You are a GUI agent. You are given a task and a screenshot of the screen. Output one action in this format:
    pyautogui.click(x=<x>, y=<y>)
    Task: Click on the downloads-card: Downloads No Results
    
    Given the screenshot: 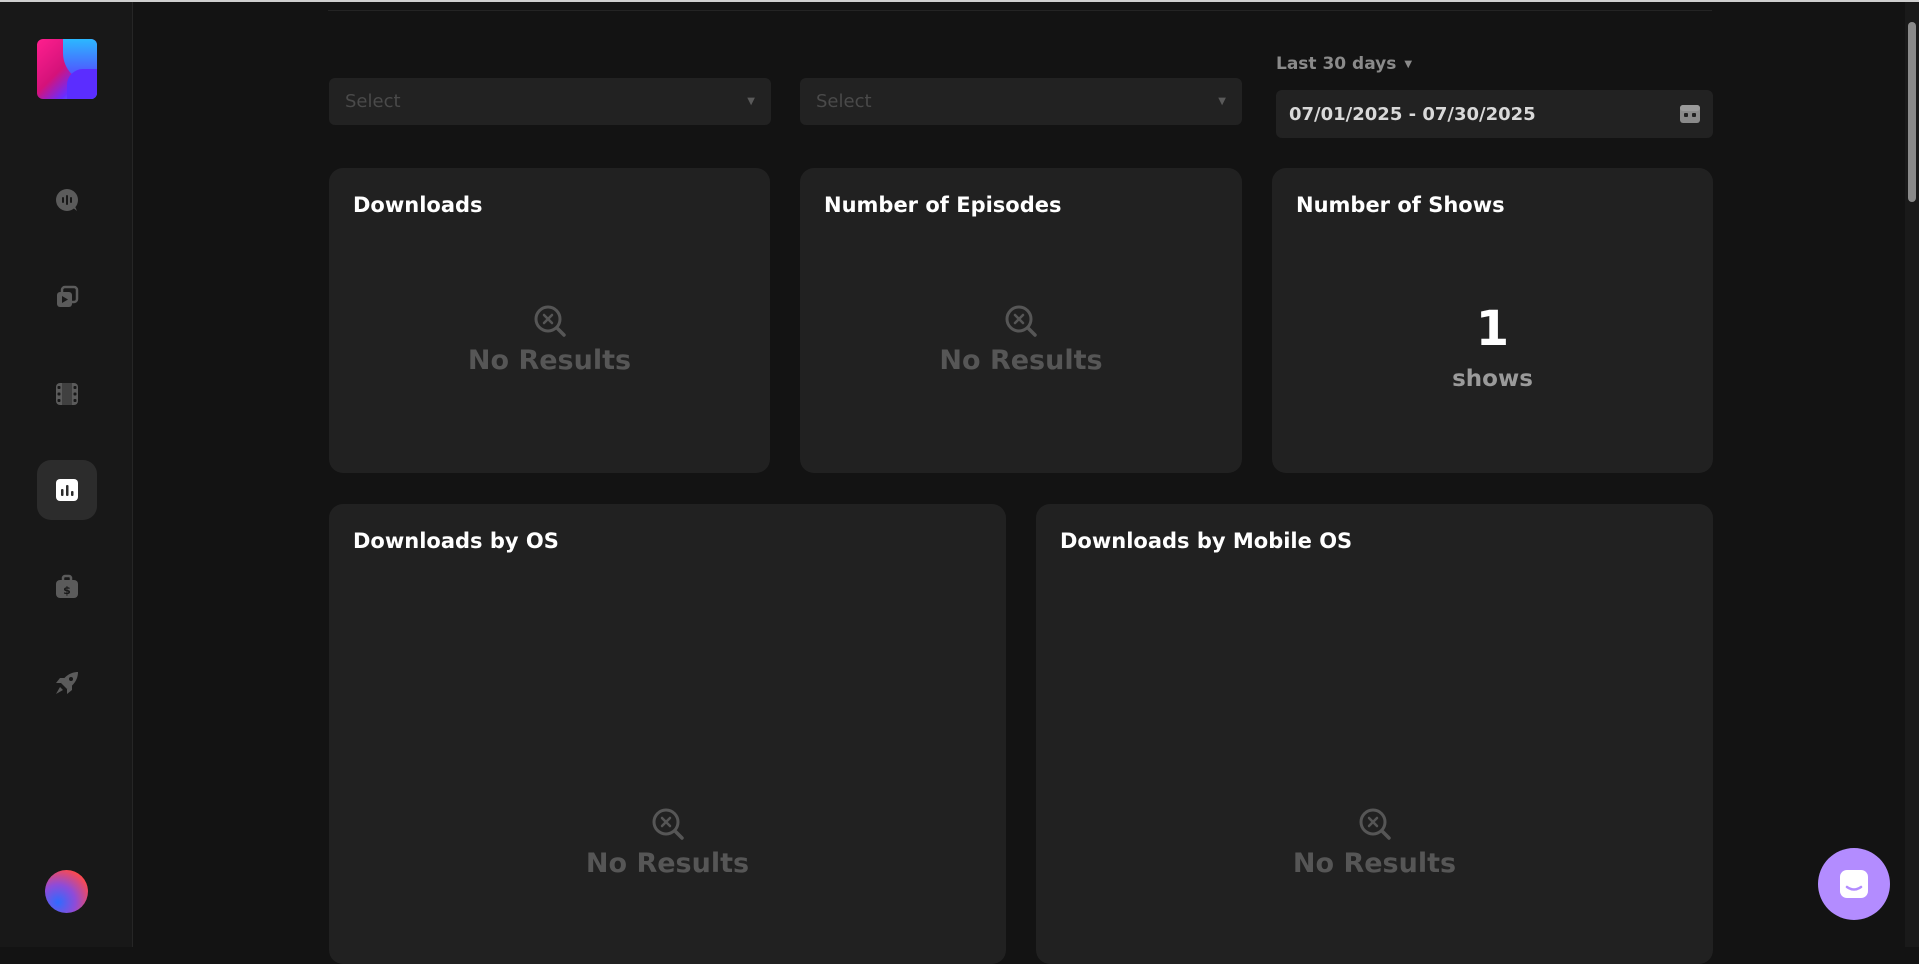 What is the action you would take?
    pyautogui.click(x=549, y=320)
    